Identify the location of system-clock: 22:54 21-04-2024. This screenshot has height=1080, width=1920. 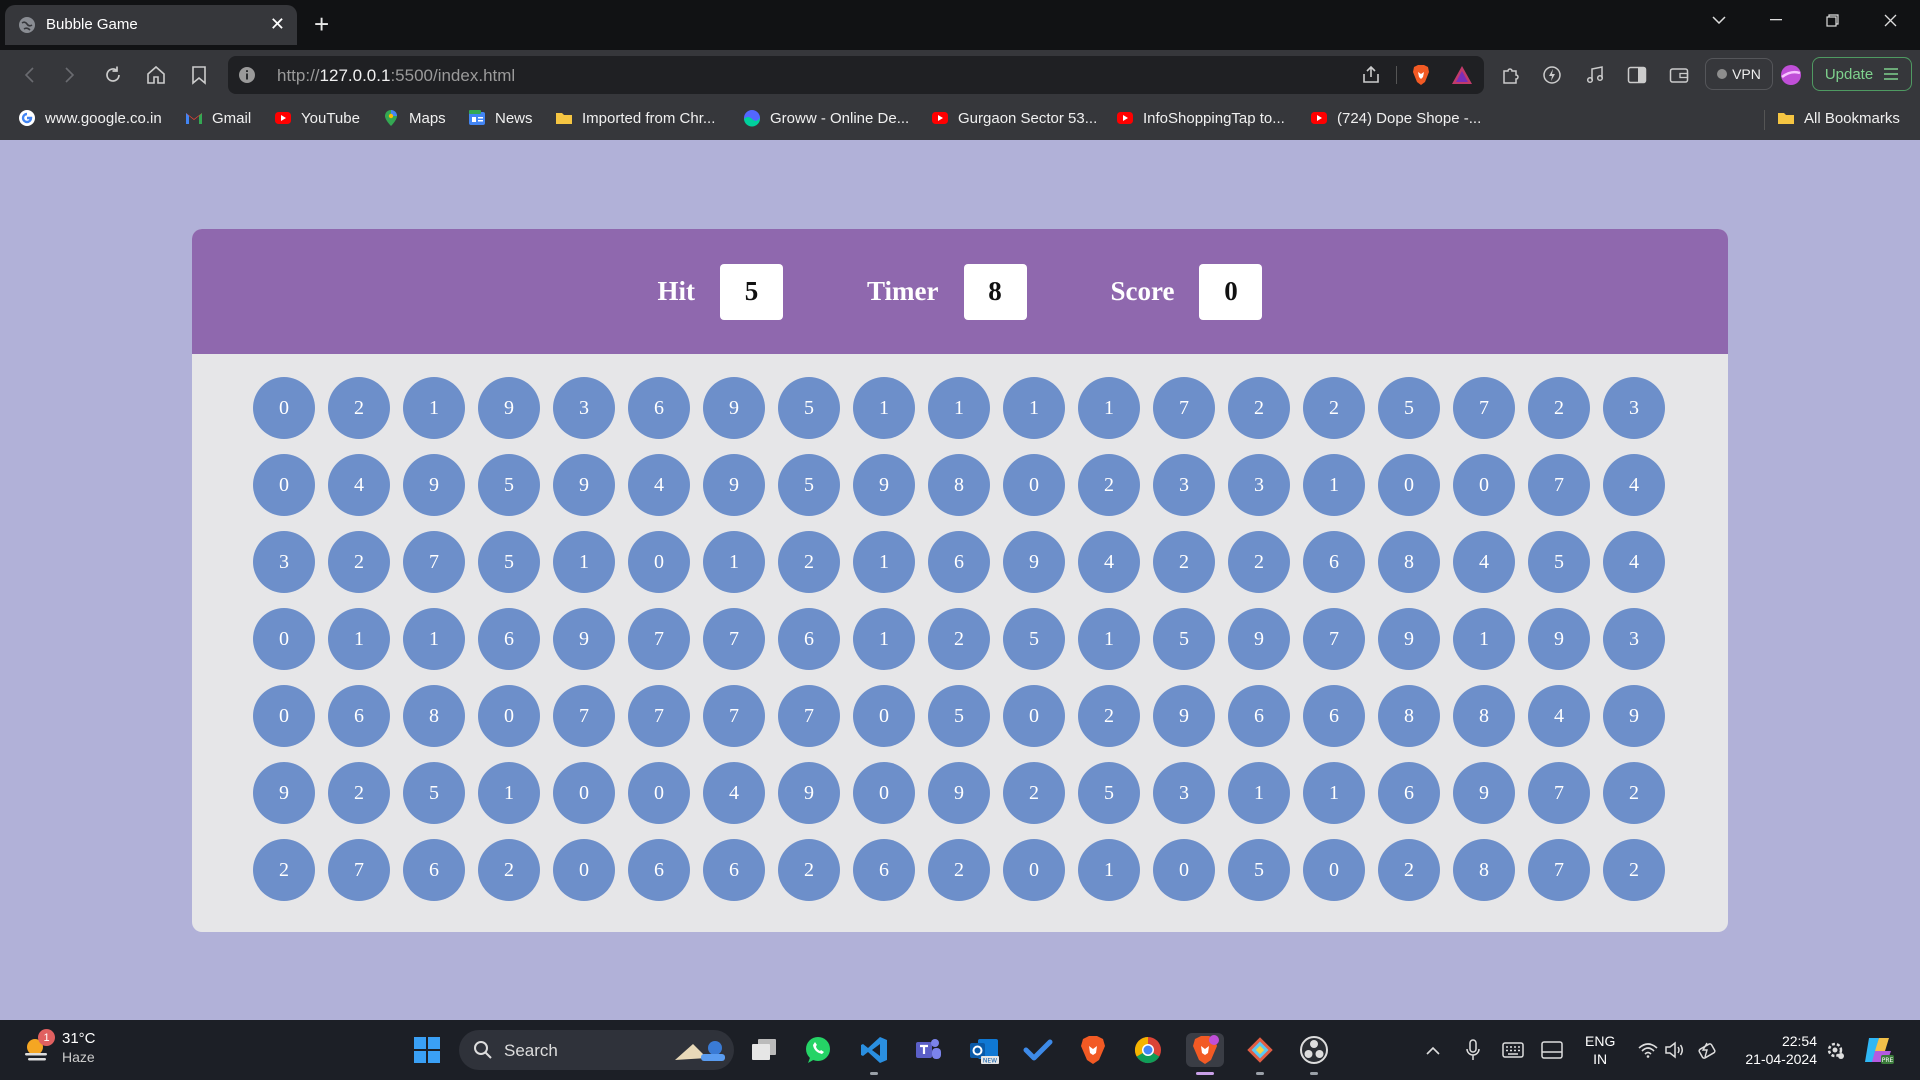
(1777, 1050).